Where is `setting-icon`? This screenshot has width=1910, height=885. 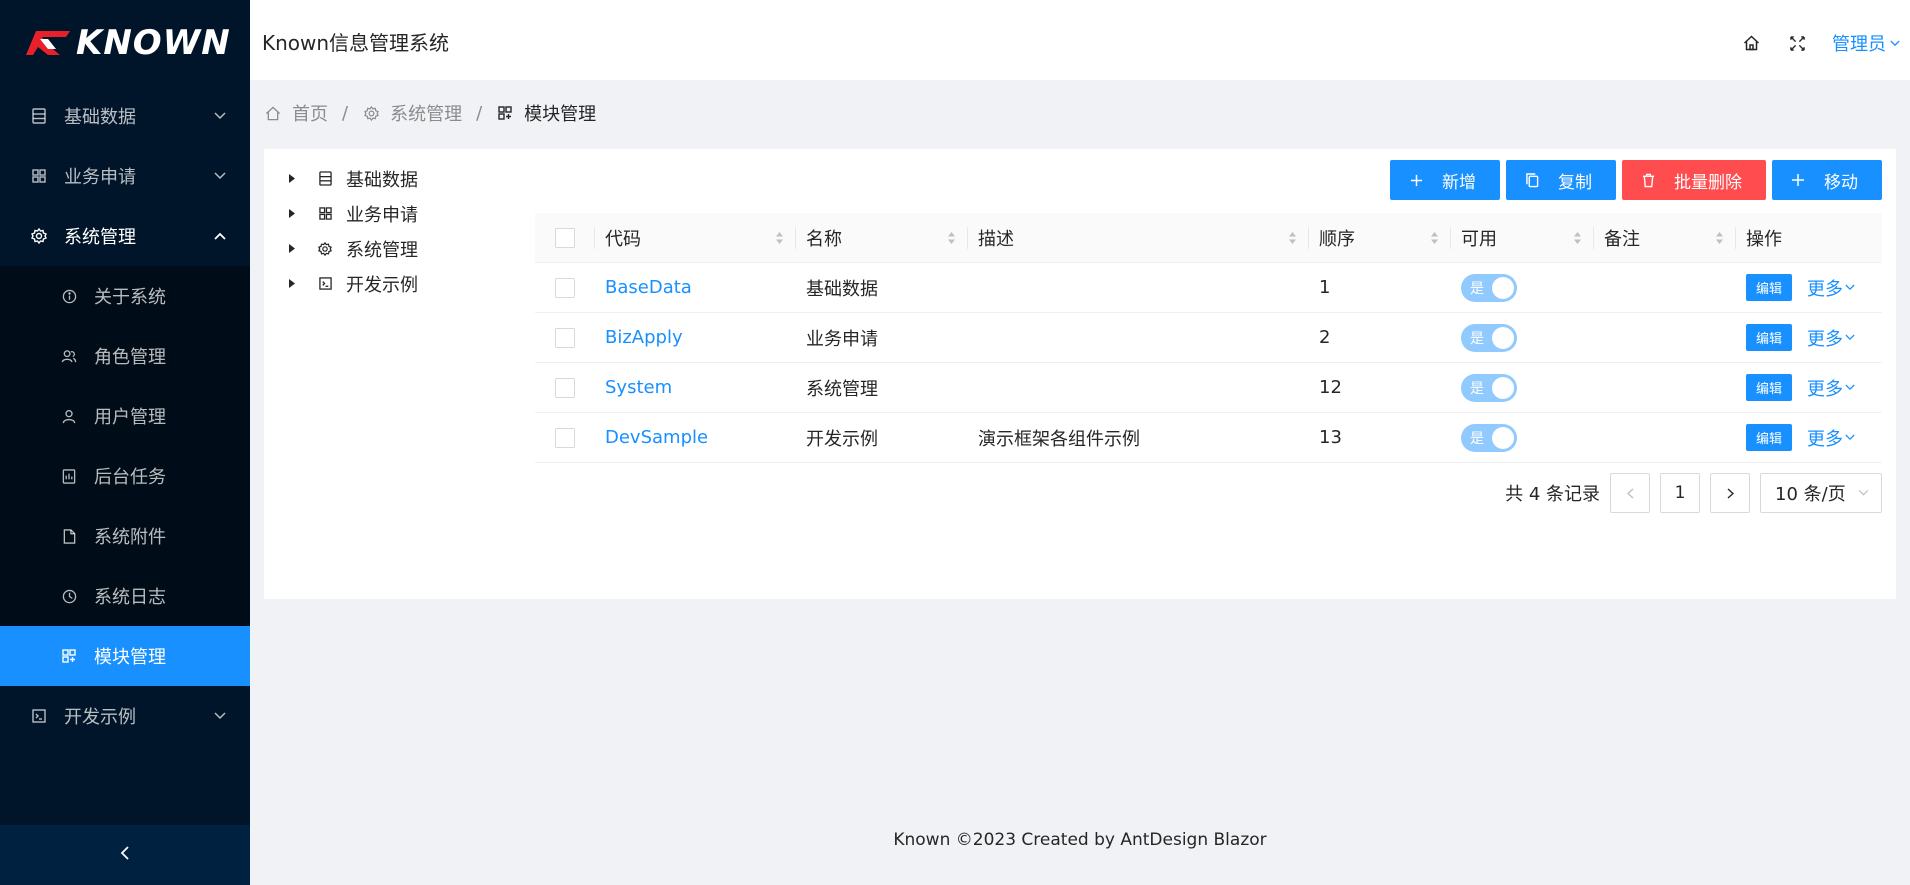 setting-icon is located at coordinates (325, 249).